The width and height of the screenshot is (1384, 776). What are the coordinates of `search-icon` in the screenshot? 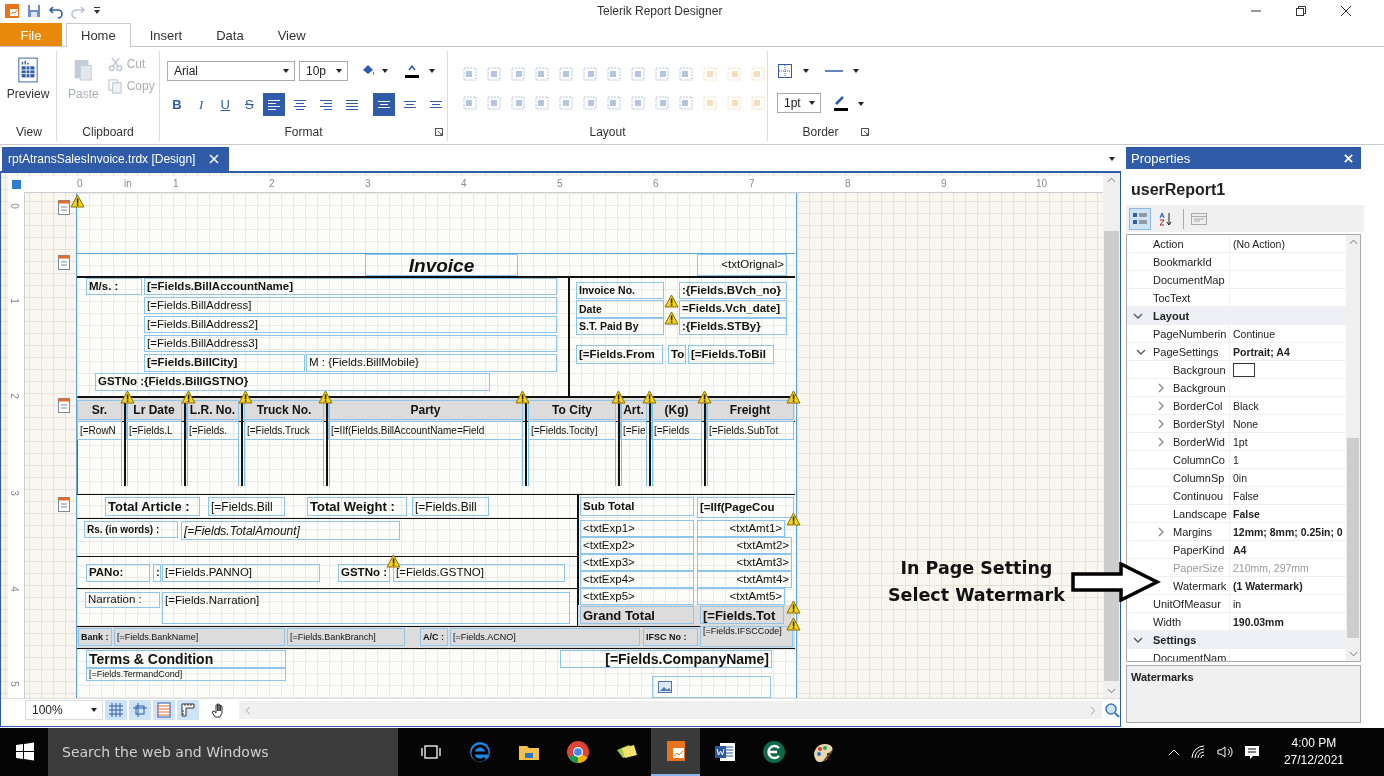 It's located at (1112, 710).